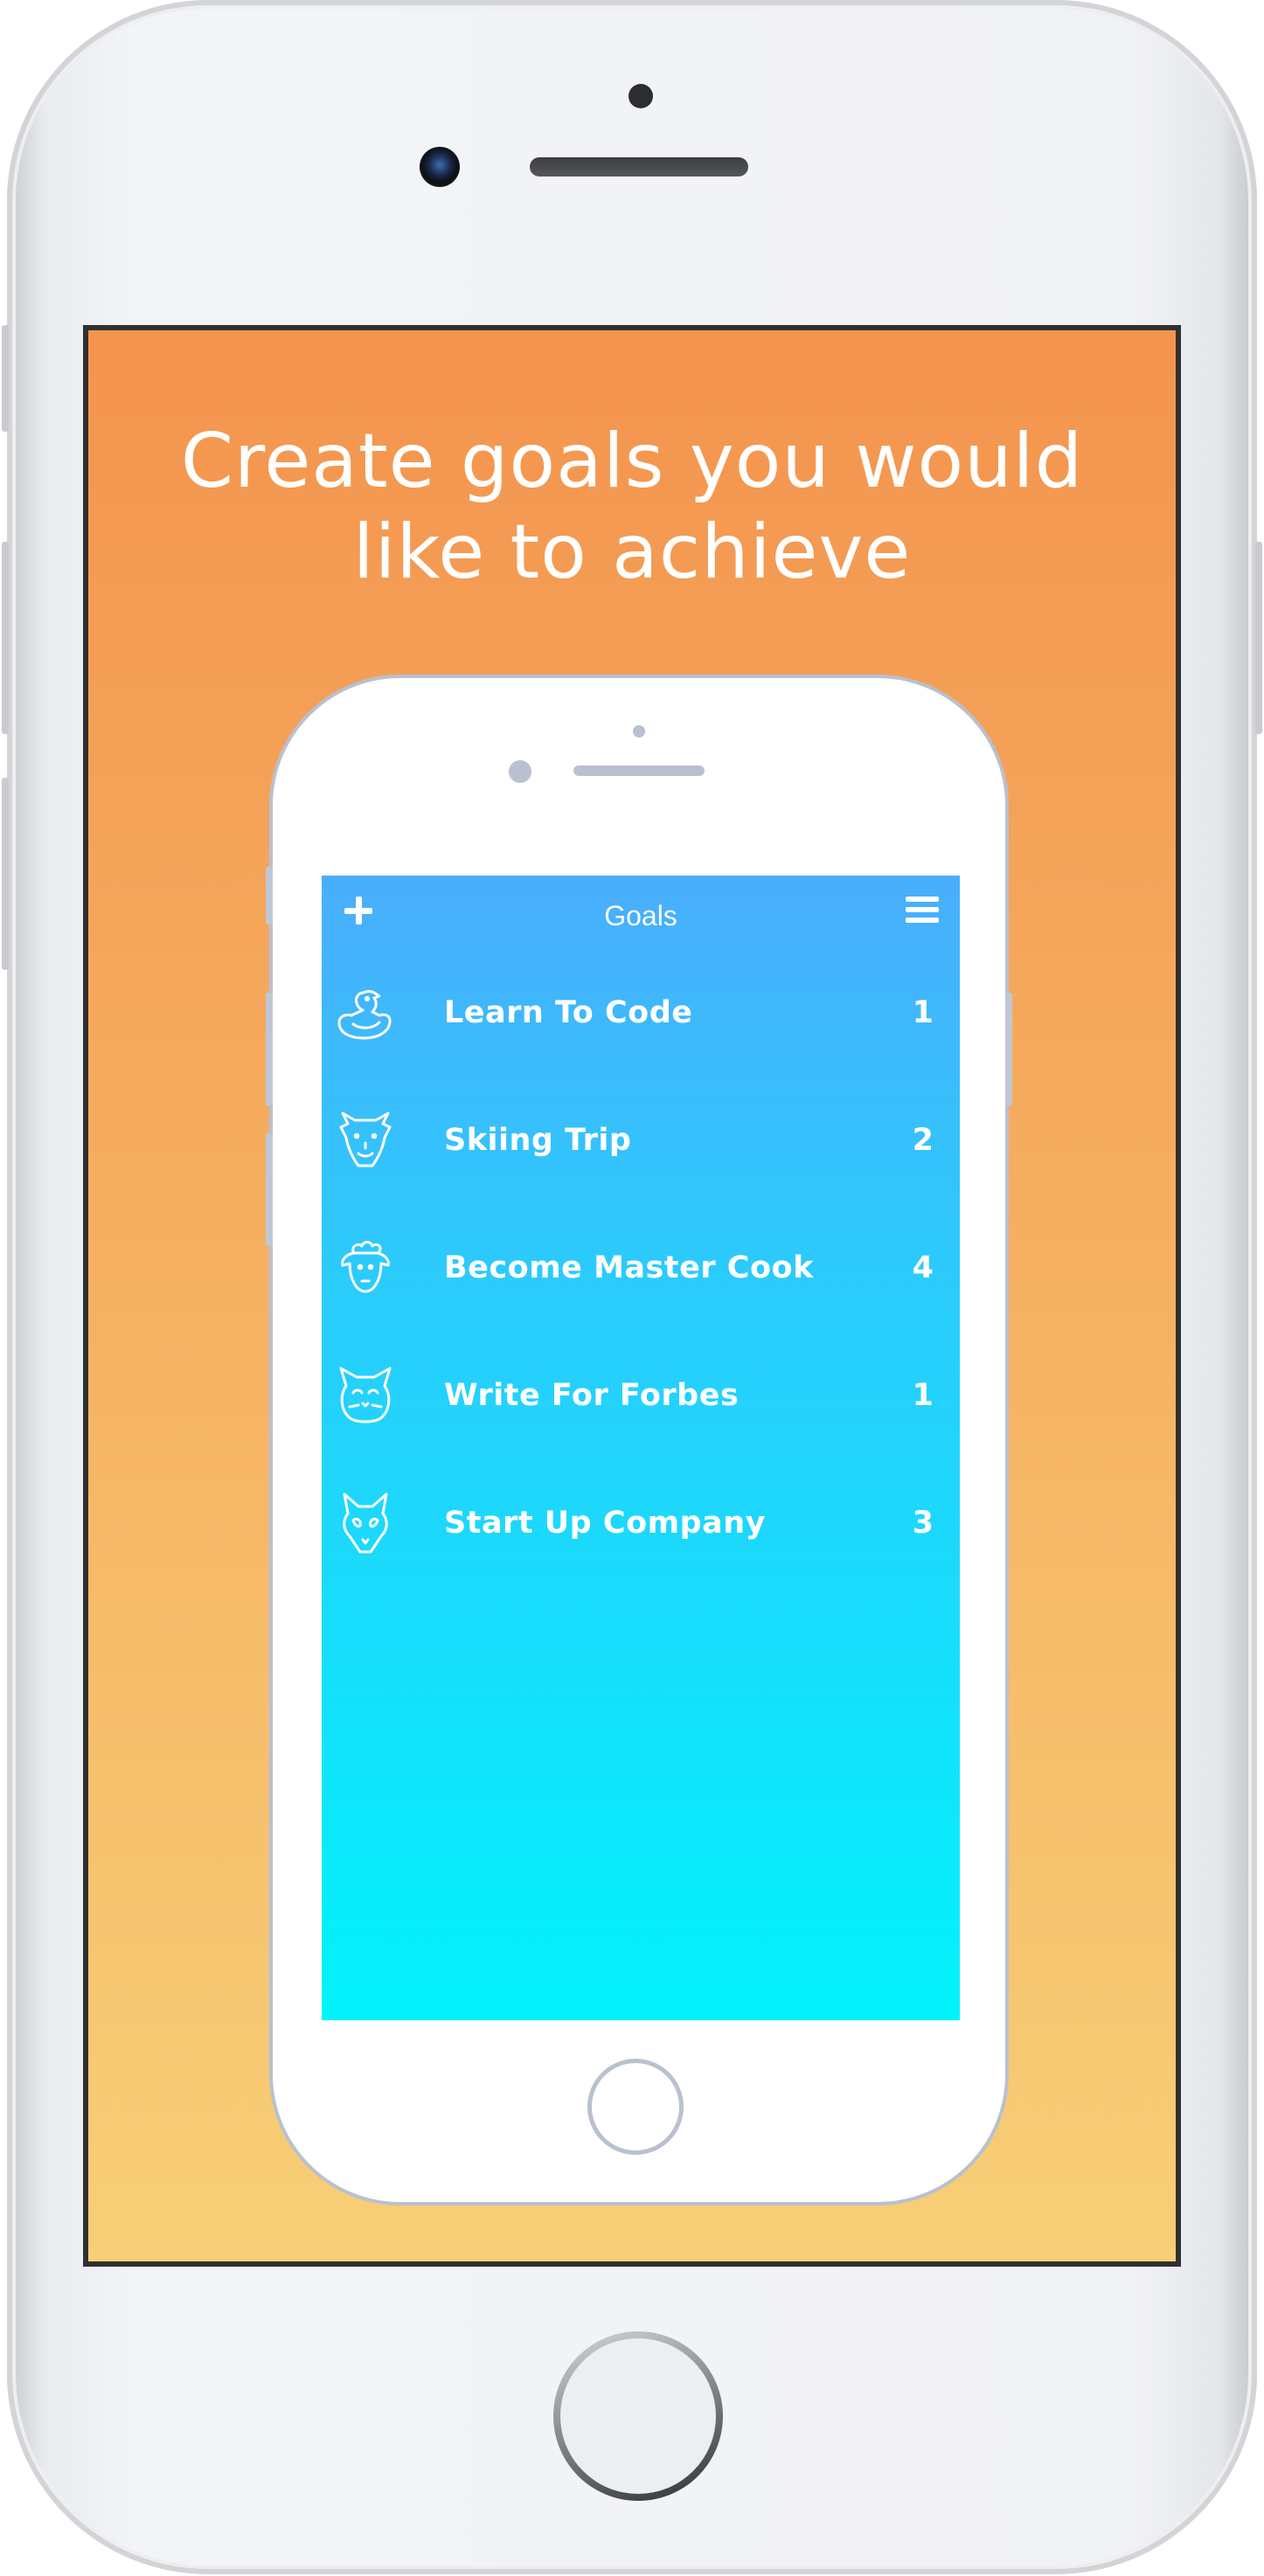 The height and width of the screenshot is (2576, 1264). I want to click on illustrated-volume-down-button, so click(269, 1189).